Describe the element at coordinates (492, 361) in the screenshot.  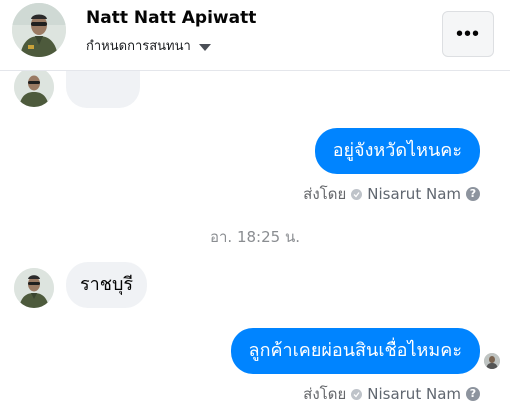
I see `seen-indicator-avatar` at that location.